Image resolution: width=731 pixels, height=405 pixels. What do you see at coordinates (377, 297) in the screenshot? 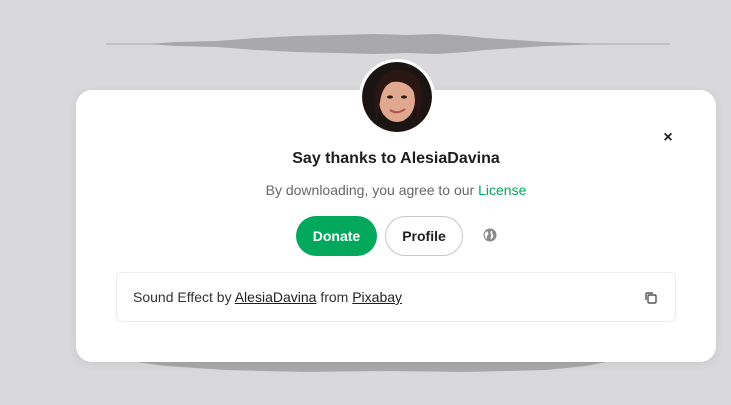
I see `source-link: Pixabay` at bounding box center [377, 297].